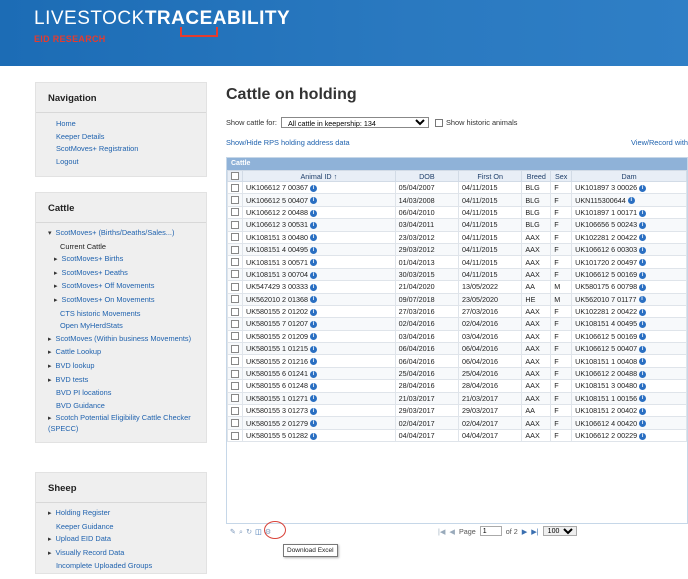 The height and width of the screenshot is (579, 688). Describe the element at coordinates (121, 393) in the screenshot. I see `bvd-pi-locations-link: BVD PI locations` at that location.